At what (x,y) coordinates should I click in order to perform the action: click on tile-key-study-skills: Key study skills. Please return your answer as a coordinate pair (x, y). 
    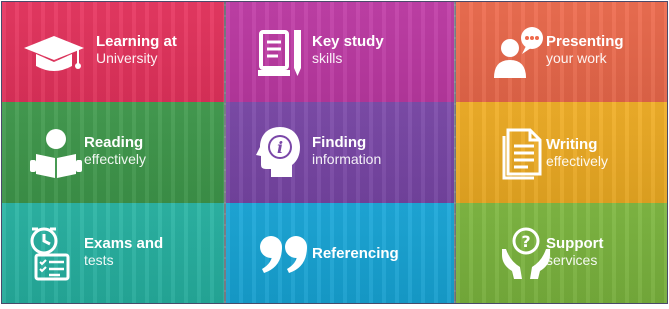
    Looking at the image, I should click on (340, 52).